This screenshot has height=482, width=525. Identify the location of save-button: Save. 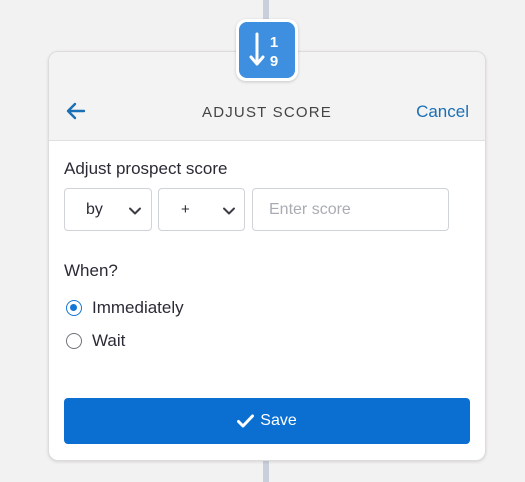
(267, 421).